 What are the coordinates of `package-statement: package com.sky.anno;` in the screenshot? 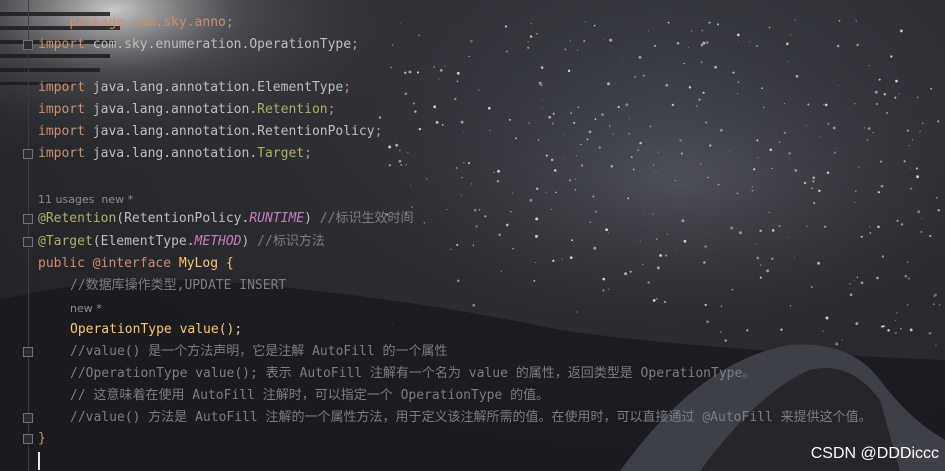 It's located at (151, 22).